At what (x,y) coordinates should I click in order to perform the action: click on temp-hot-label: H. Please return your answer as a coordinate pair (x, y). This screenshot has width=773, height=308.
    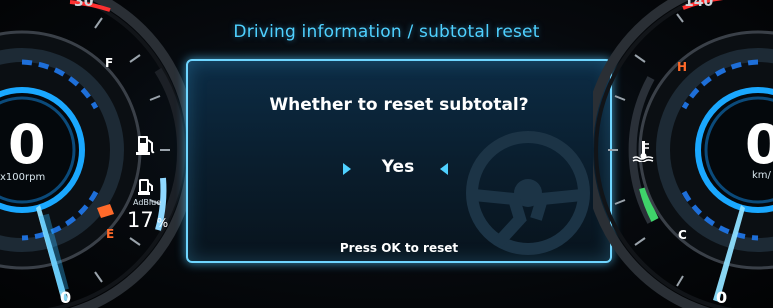
    Looking at the image, I should click on (682, 67).